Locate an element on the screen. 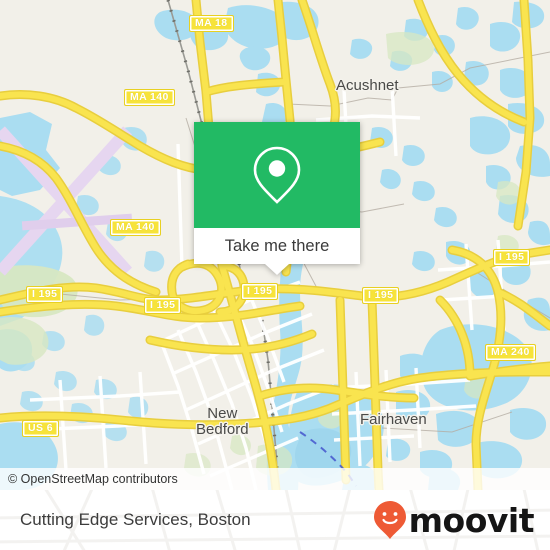 The height and width of the screenshot is (550, 550). place-label-new-bedford: New Bedford is located at coordinates (222, 422).